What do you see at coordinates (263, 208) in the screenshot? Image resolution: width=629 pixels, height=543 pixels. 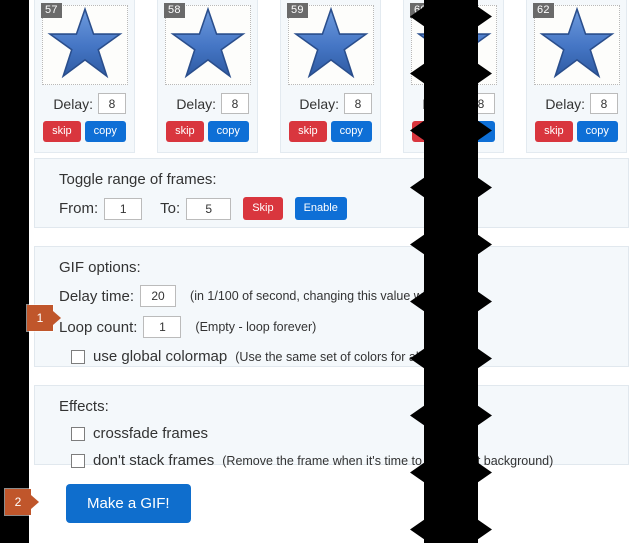 I see `range-skip-button: Skip` at bounding box center [263, 208].